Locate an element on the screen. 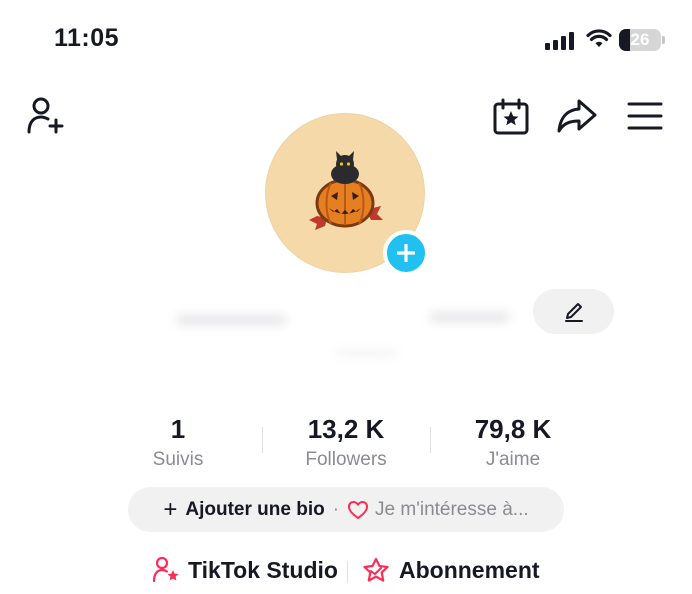  stat-following: 1 Suivis is located at coordinates (178, 443).